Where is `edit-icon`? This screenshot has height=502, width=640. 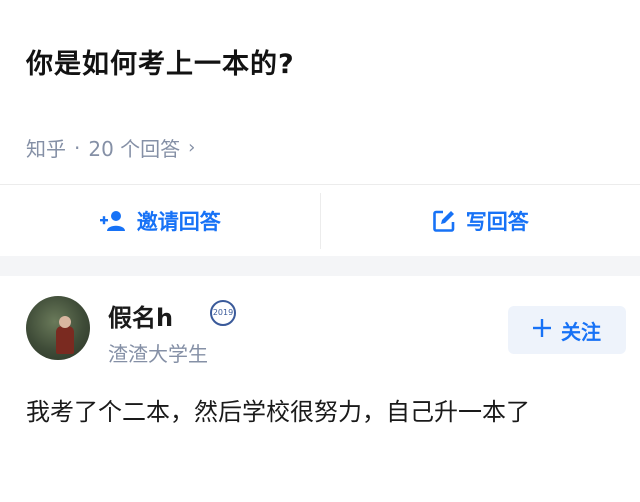
edit-icon is located at coordinates (444, 221).